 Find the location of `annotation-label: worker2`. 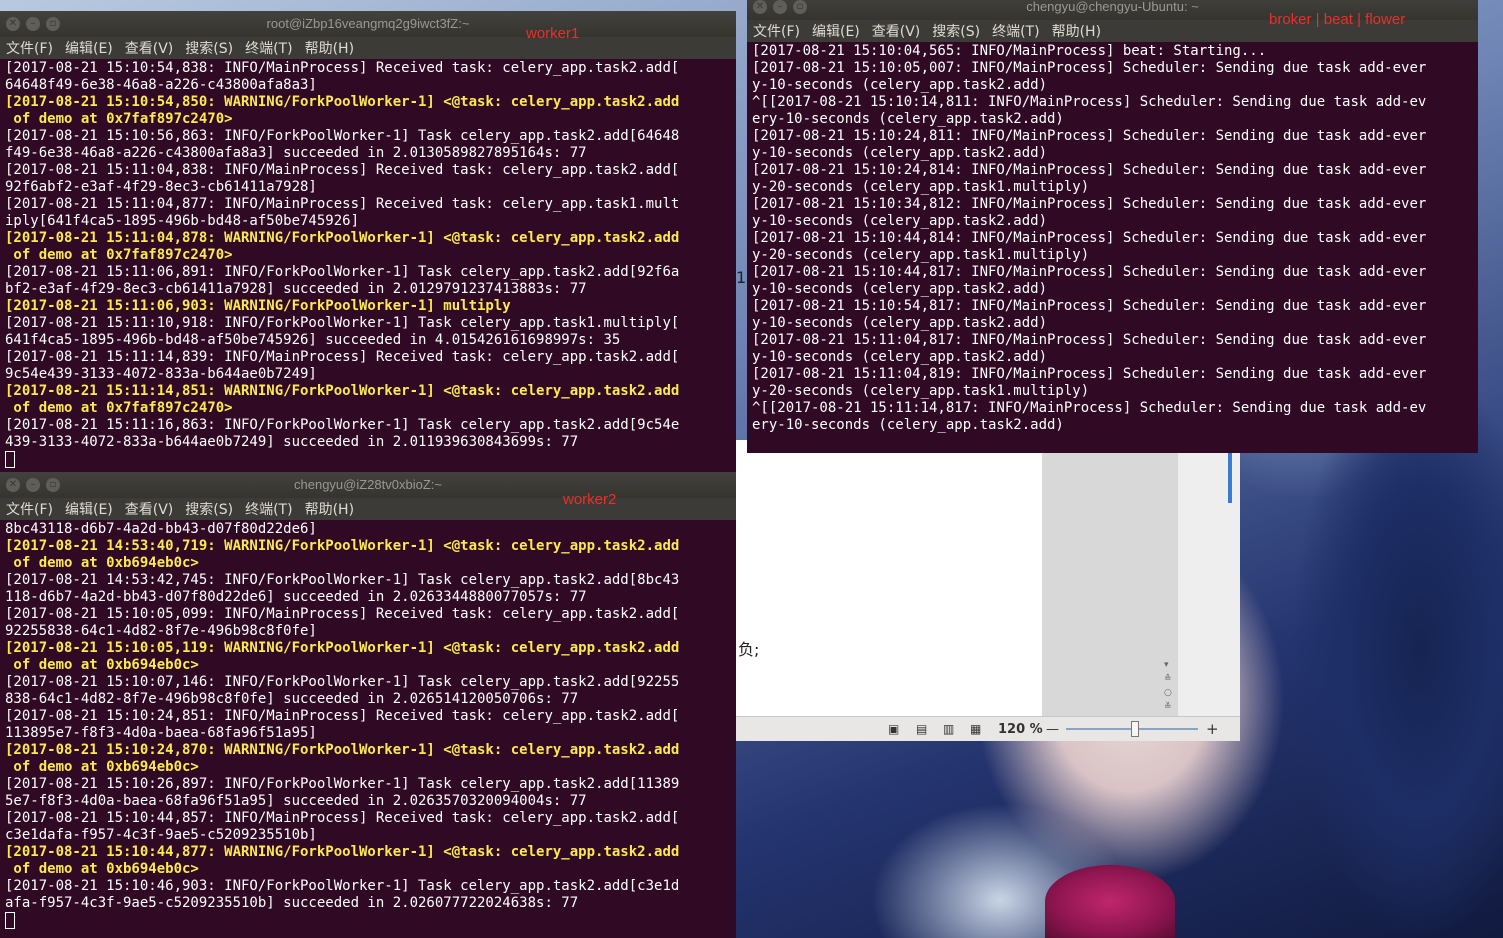

annotation-label: worker2 is located at coordinates (590, 499).